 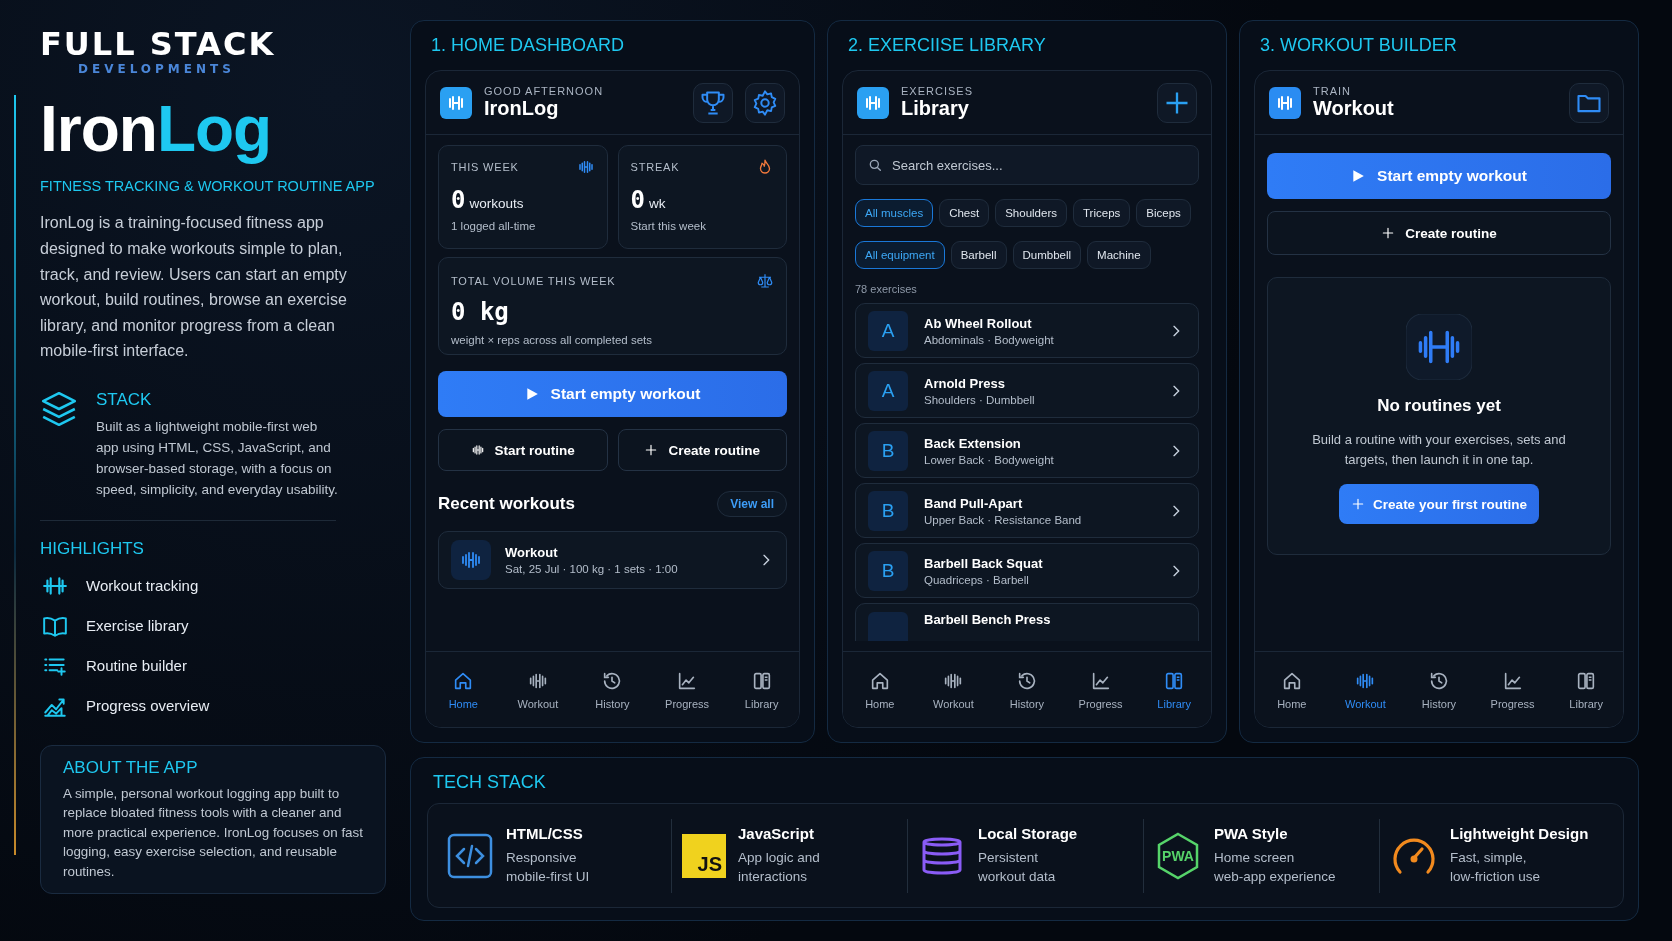 I want to click on exercise-meta: Quadriceps · Barbell, so click(x=976, y=579).